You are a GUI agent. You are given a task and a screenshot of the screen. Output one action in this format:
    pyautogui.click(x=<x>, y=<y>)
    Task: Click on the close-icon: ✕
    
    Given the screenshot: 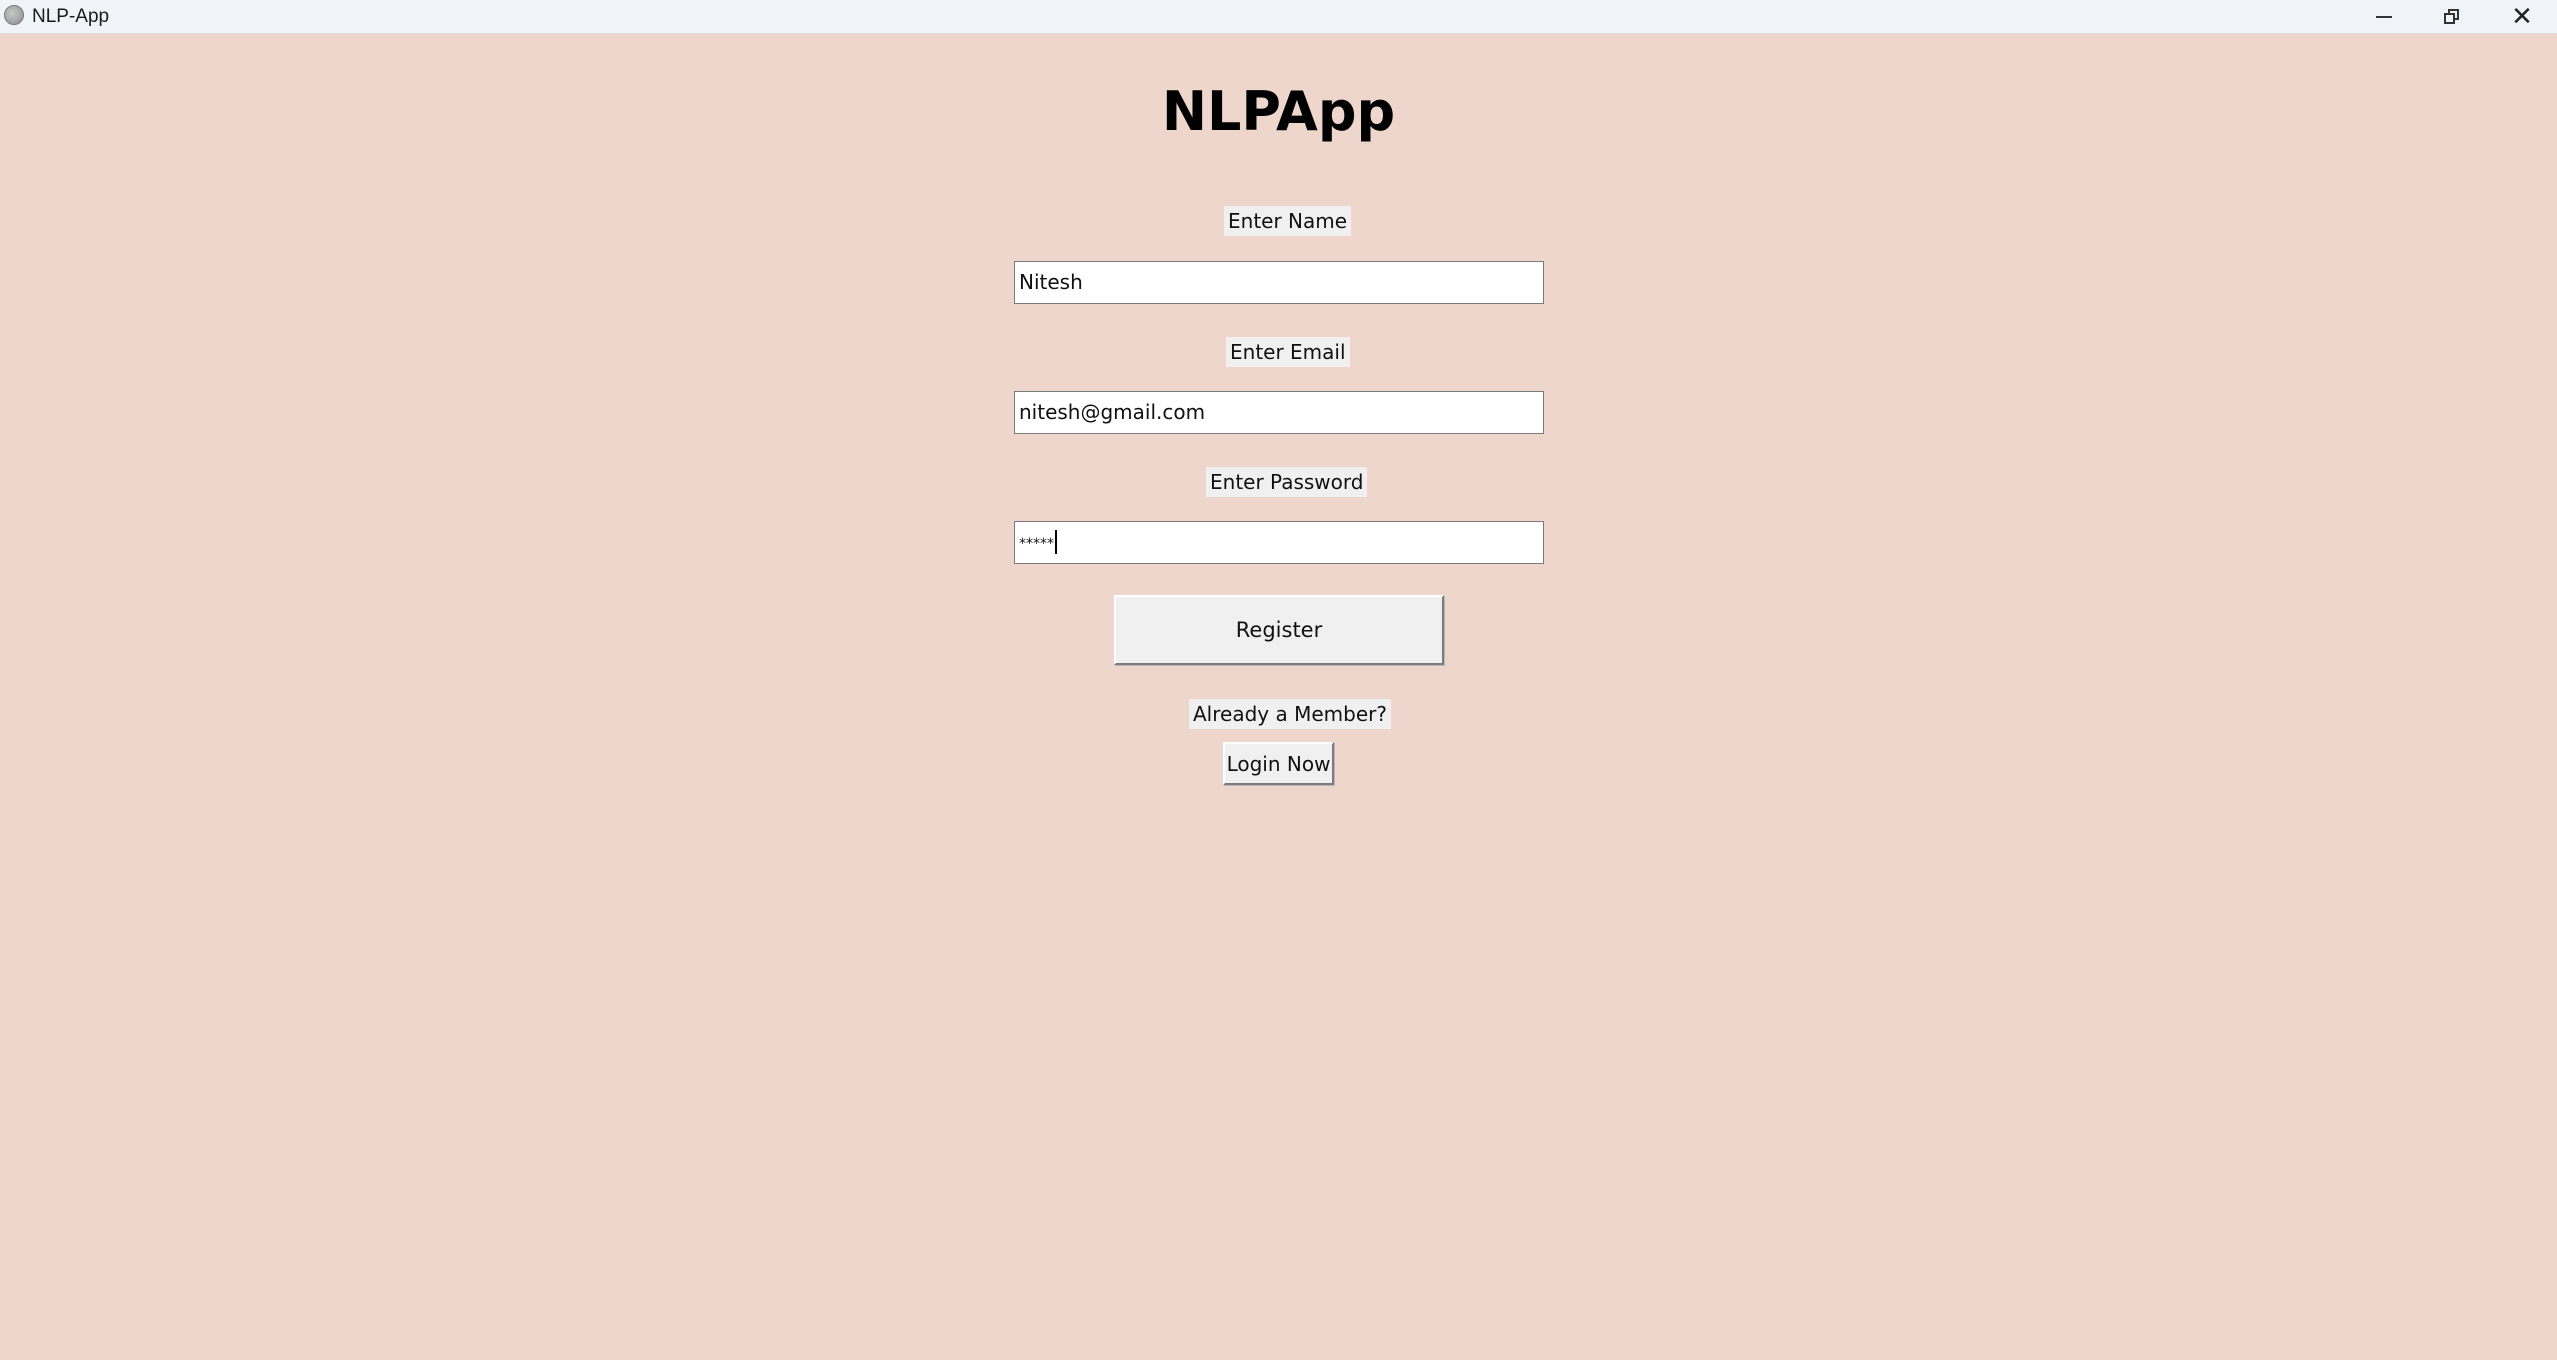 What is the action you would take?
    pyautogui.click(x=2522, y=16)
    